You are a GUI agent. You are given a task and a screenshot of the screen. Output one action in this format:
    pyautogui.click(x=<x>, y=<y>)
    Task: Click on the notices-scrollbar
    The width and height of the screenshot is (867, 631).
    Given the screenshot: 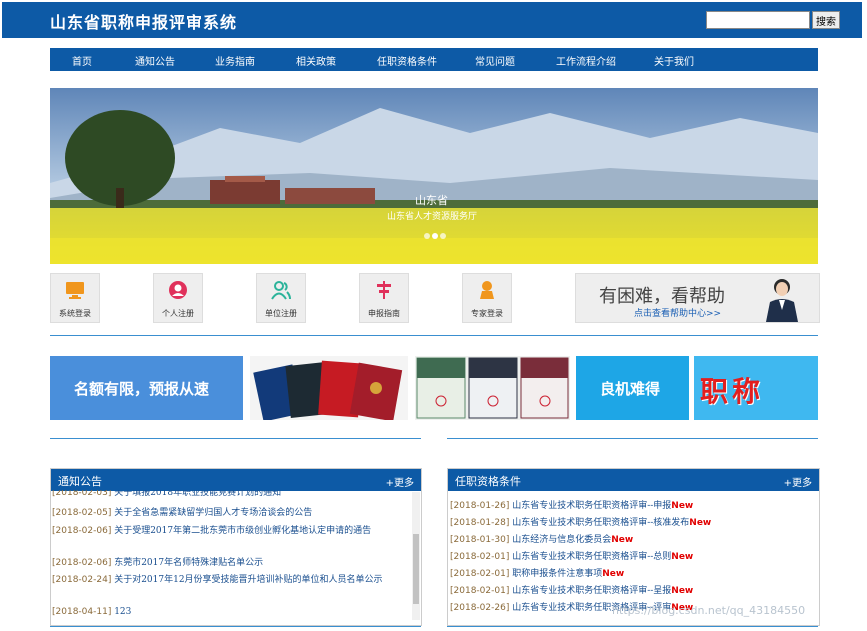 What is the action you would take?
    pyautogui.click(x=416, y=556)
    